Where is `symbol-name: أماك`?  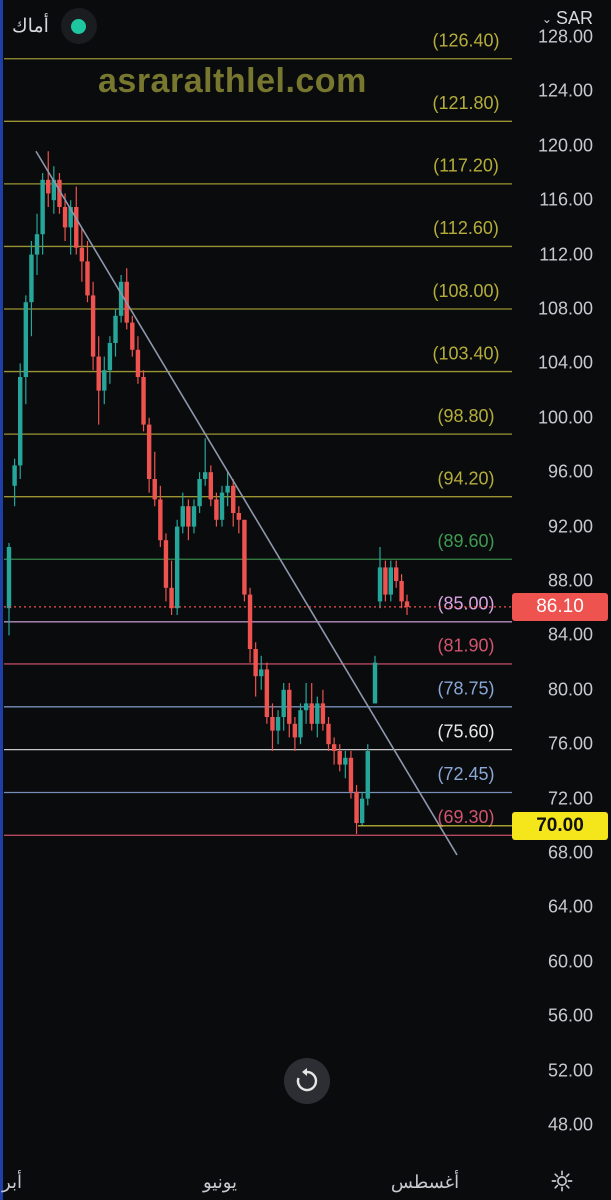
symbol-name: أماك is located at coordinates (30, 26).